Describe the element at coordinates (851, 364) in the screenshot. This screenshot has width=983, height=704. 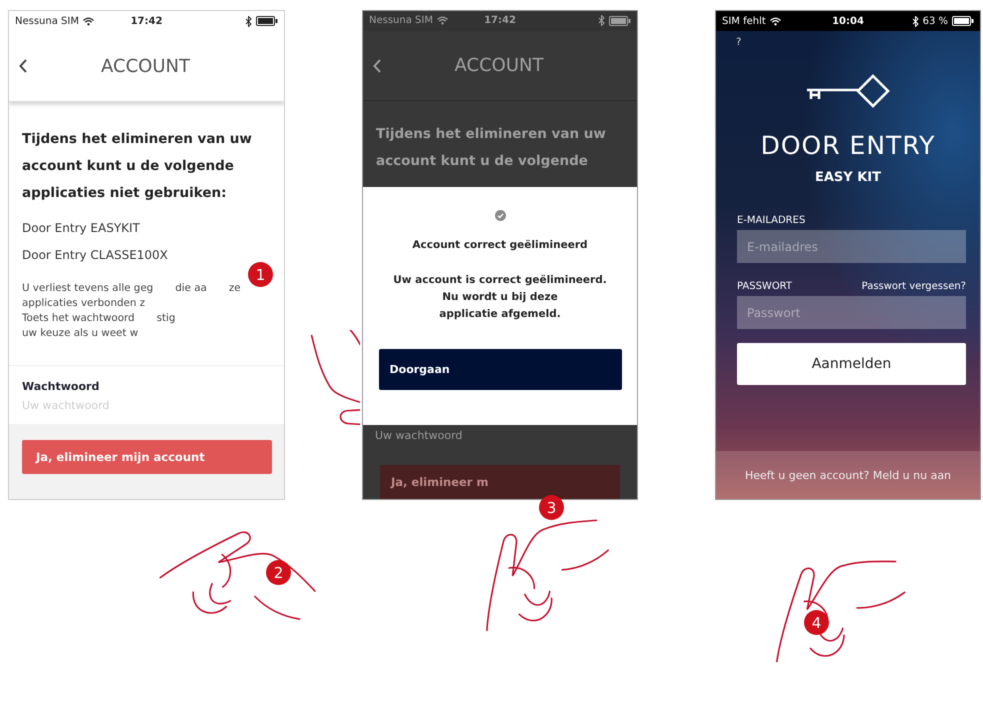
I see `login-button: Aanmelden` at that location.